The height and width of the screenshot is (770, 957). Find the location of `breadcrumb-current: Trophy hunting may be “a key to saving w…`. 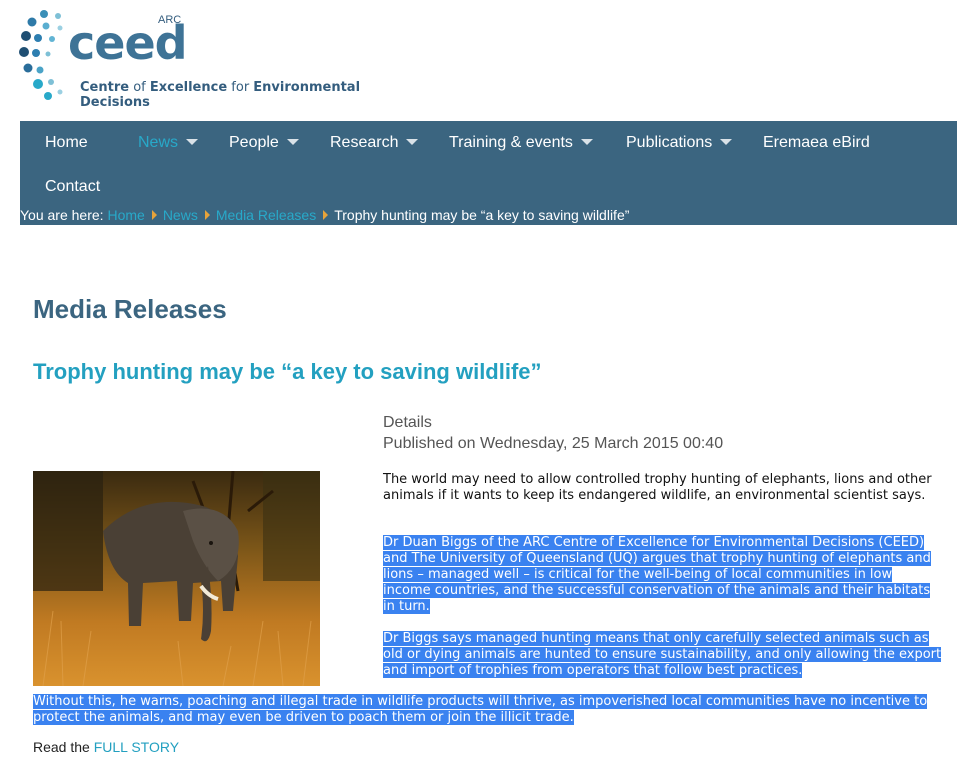

breadcrumb-current: Trophy hunting may be “a key to saving w… is located at coordinates (482, 215).